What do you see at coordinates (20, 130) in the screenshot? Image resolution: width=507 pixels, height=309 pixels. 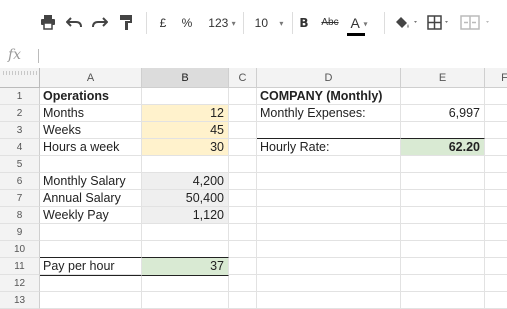 I see `row-header-3: 3` at bounding box center [20, 130].